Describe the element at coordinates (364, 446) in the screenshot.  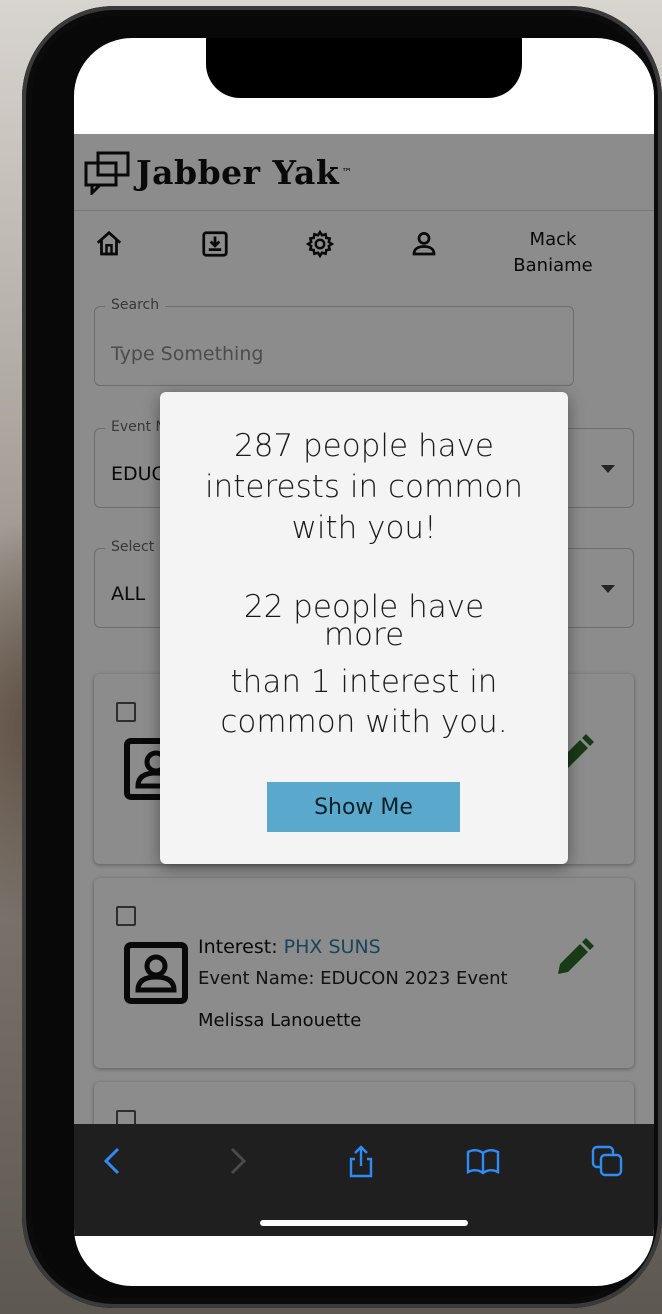
I see `modal-line: 287 people have` at that location.